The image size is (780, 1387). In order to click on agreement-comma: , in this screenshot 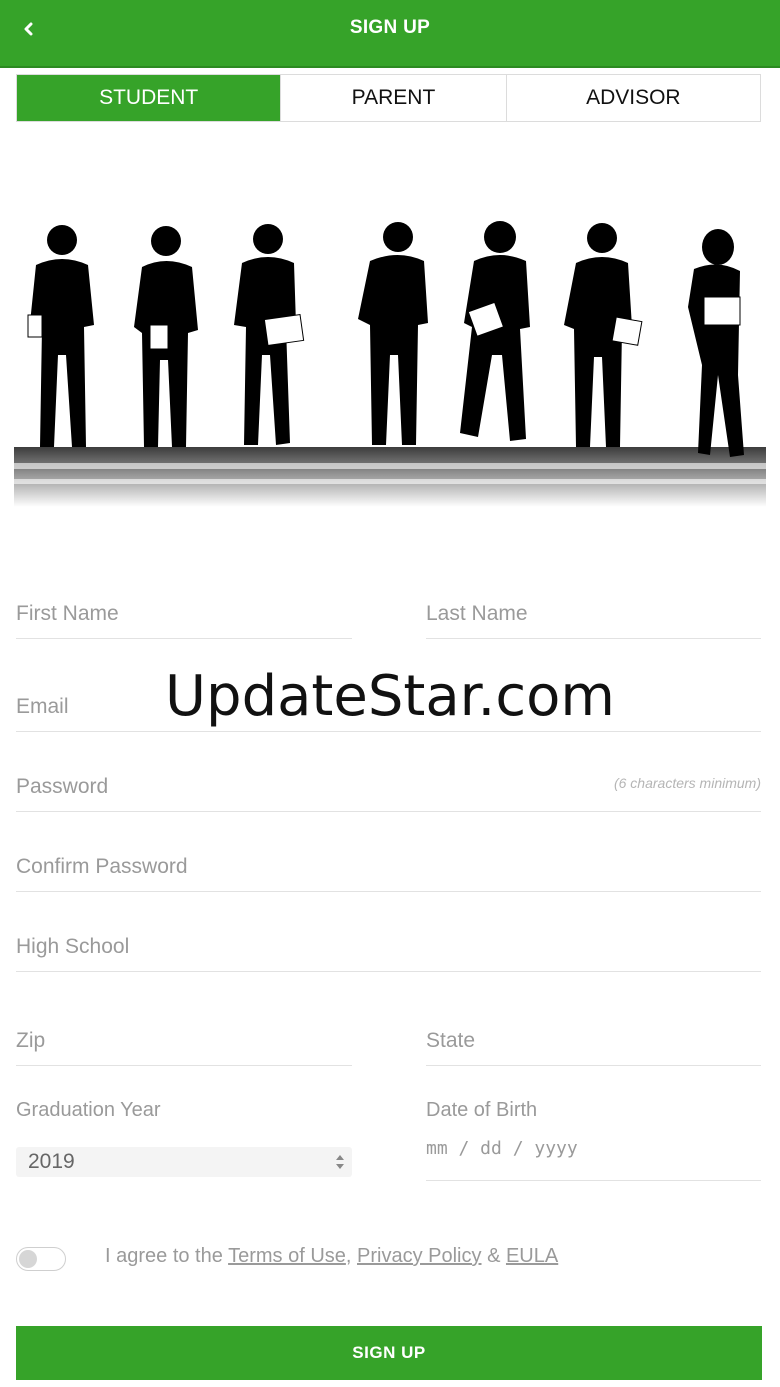, I will do `click(348, 1256)`.